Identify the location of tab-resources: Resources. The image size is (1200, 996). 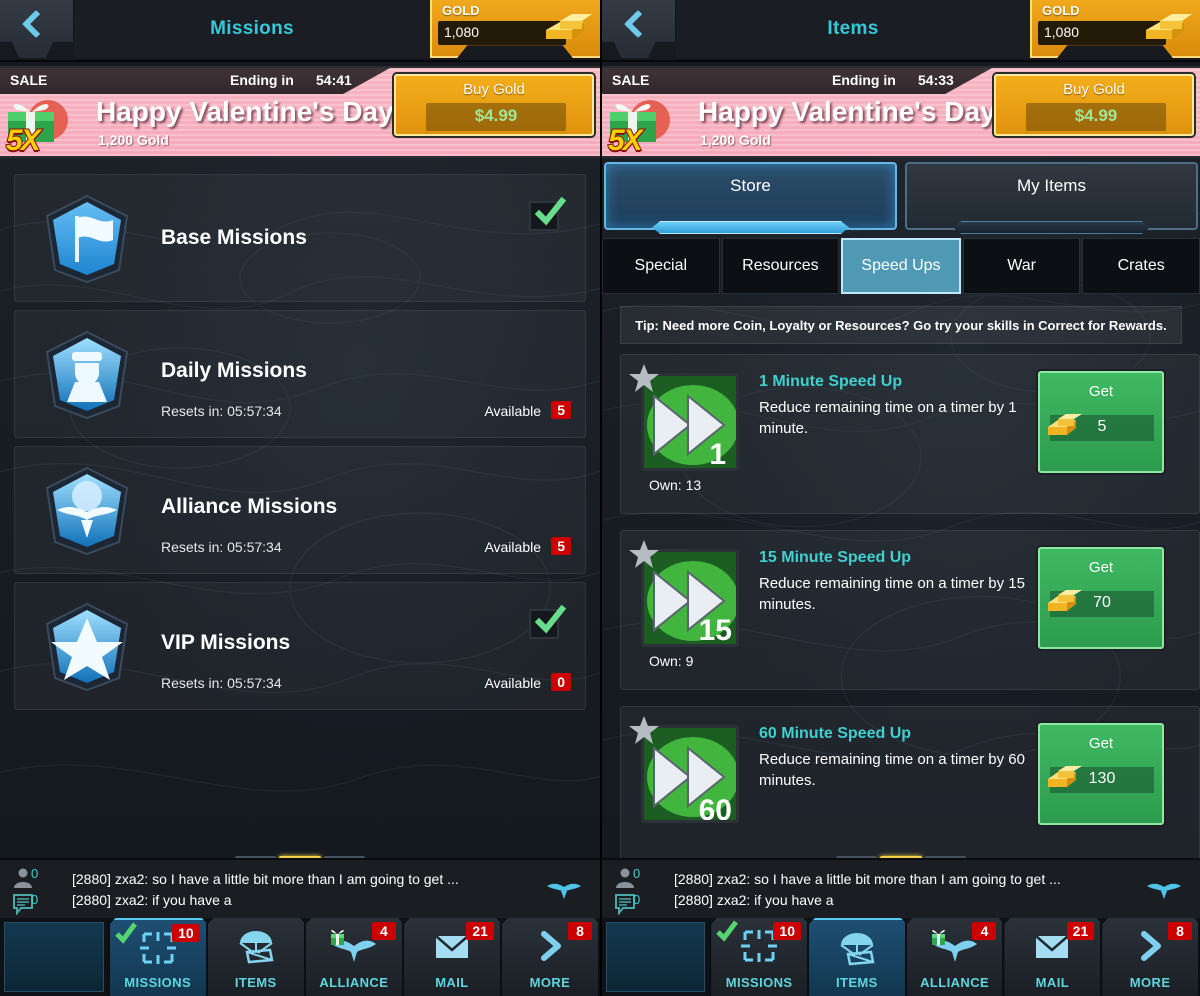
(780, 266).